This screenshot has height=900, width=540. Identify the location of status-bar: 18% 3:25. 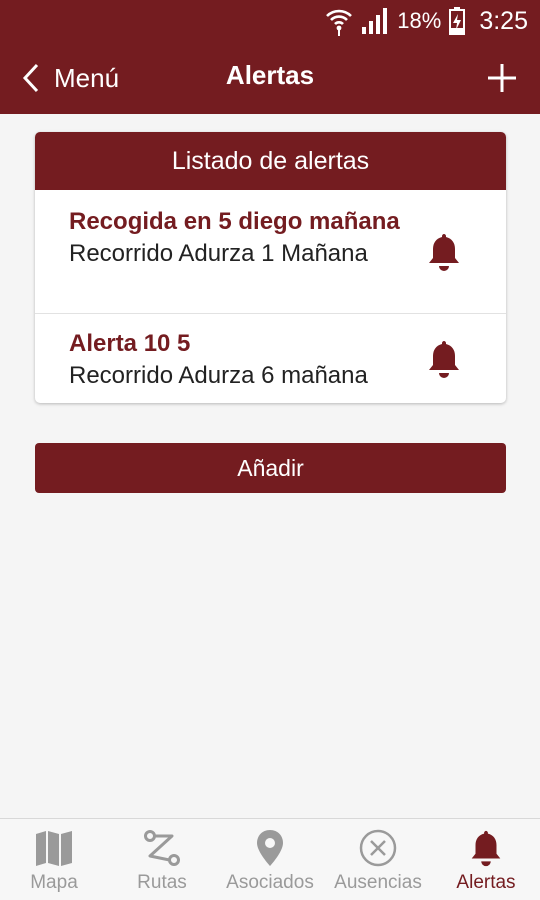
(270, 21).